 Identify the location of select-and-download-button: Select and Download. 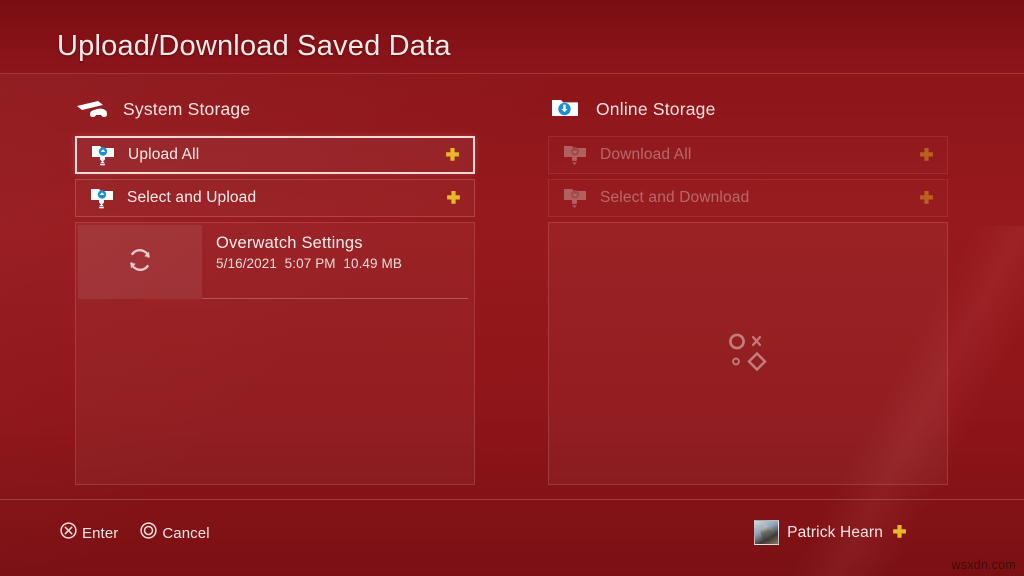
(748, 198).